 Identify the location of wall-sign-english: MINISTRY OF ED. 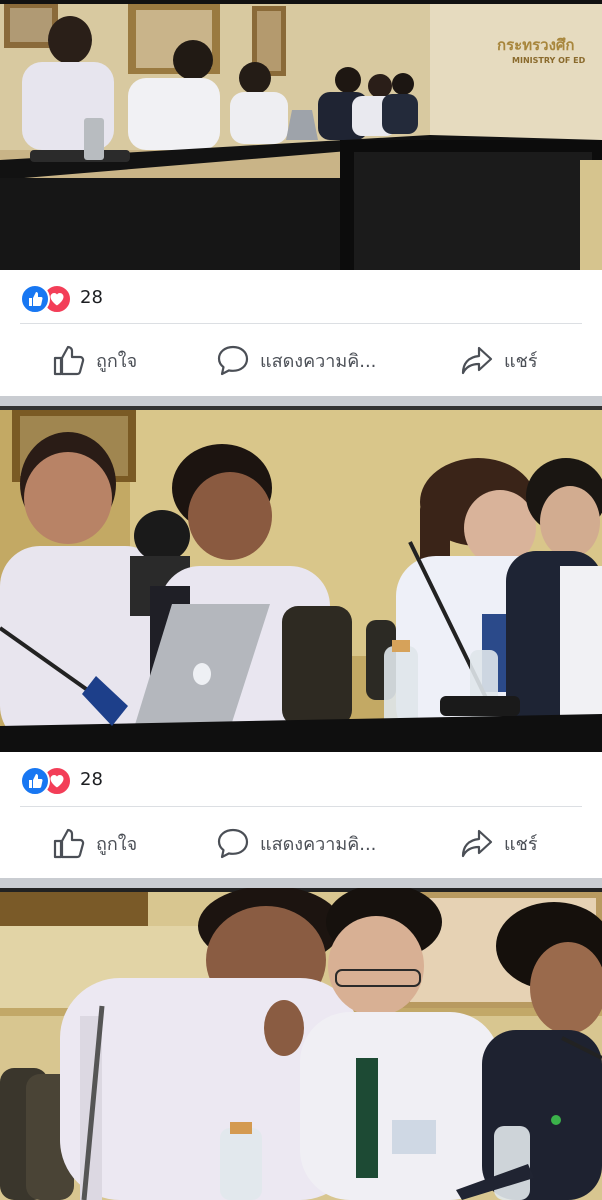
(549, 60).